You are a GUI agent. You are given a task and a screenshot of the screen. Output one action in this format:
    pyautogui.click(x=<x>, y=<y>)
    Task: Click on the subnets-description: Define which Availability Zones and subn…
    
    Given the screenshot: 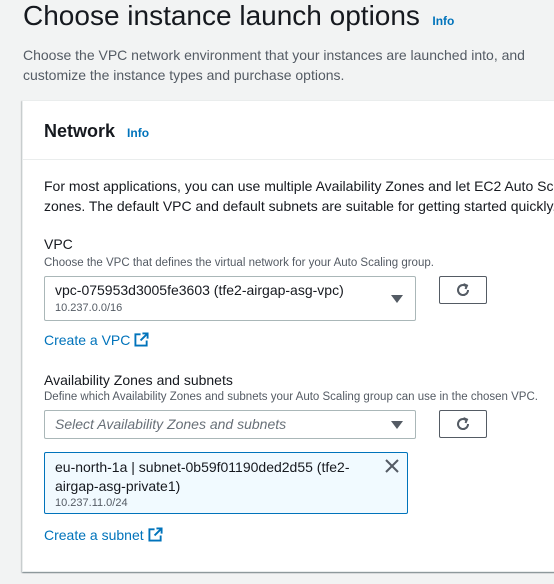 What is the action you would take?
    pyautogui.click(x=291, y=397)
    